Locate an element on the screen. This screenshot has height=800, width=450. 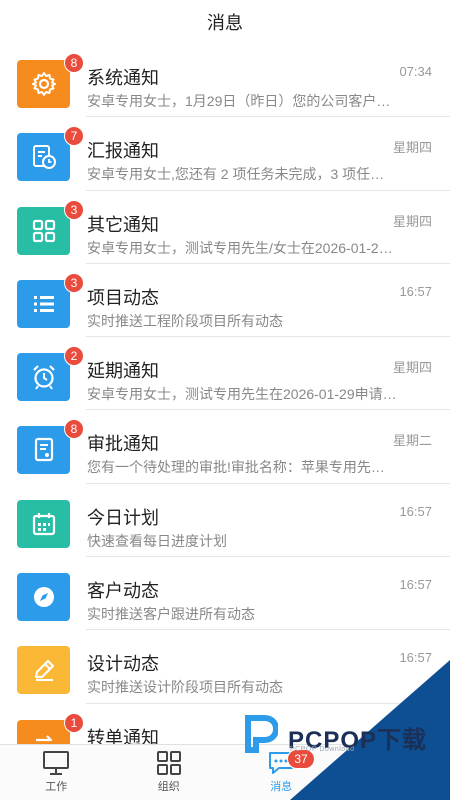
transfer-icon is located at coordinates (43, 737).